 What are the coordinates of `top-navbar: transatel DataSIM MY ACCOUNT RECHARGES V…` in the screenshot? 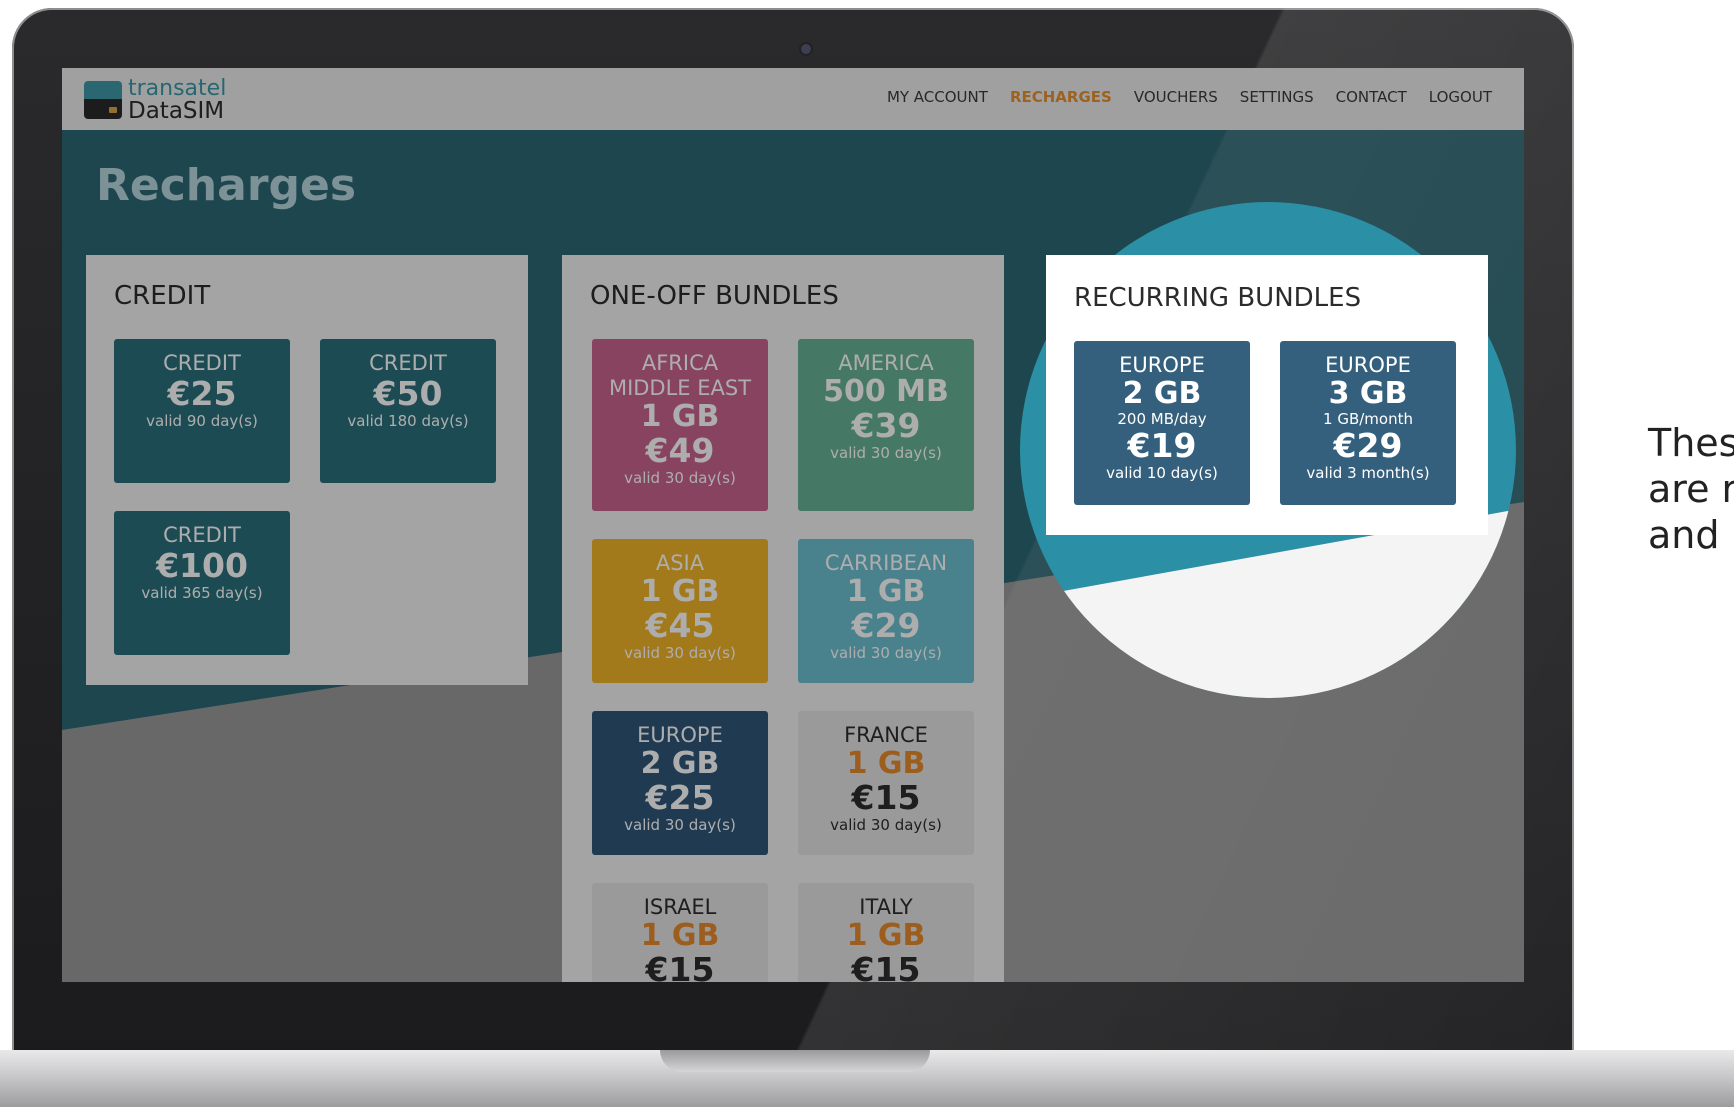 It's located at (793, 99).